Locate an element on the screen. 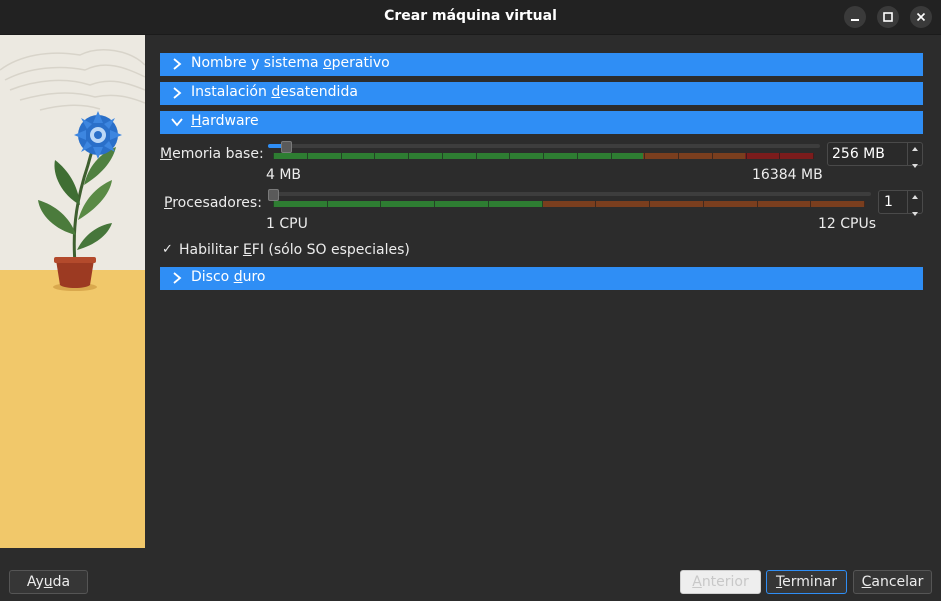  help-button: Ayuda is located at coordinates (48, 582).